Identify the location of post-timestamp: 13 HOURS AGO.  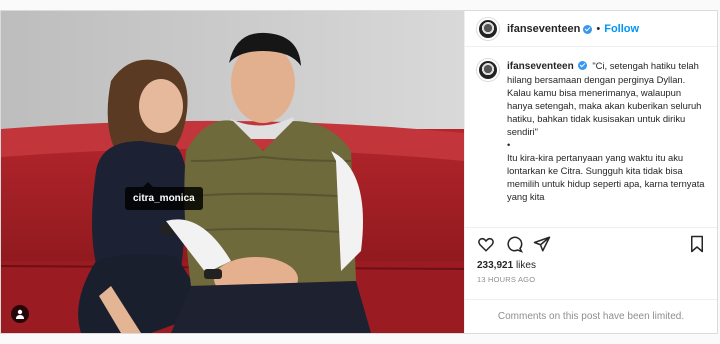
(591, 279).